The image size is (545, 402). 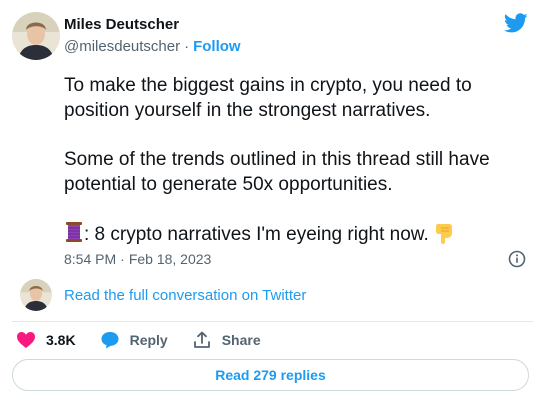 I want to click on reply-button: Reply, so click(x=134, y=340).